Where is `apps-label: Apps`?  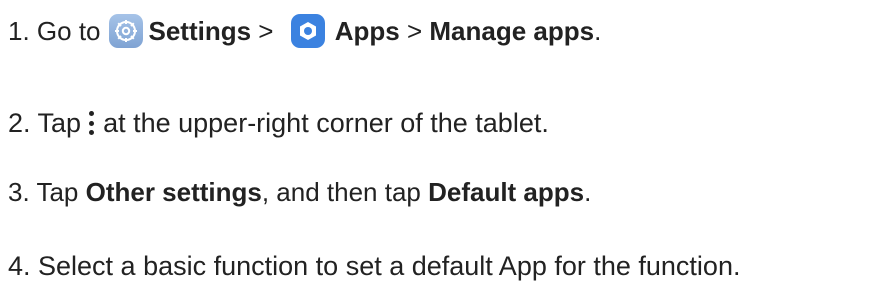
apps-label: Apps is located at coordinates (367, 31).